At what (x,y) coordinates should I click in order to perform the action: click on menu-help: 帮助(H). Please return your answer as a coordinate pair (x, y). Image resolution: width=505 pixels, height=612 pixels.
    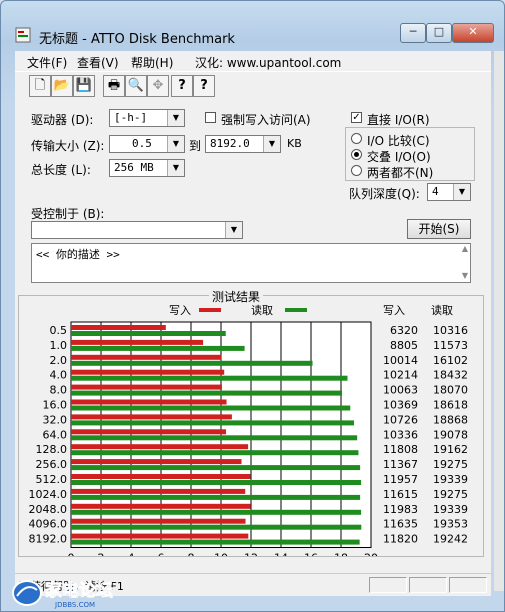
    Looking at the image, I should click on (152, 62).